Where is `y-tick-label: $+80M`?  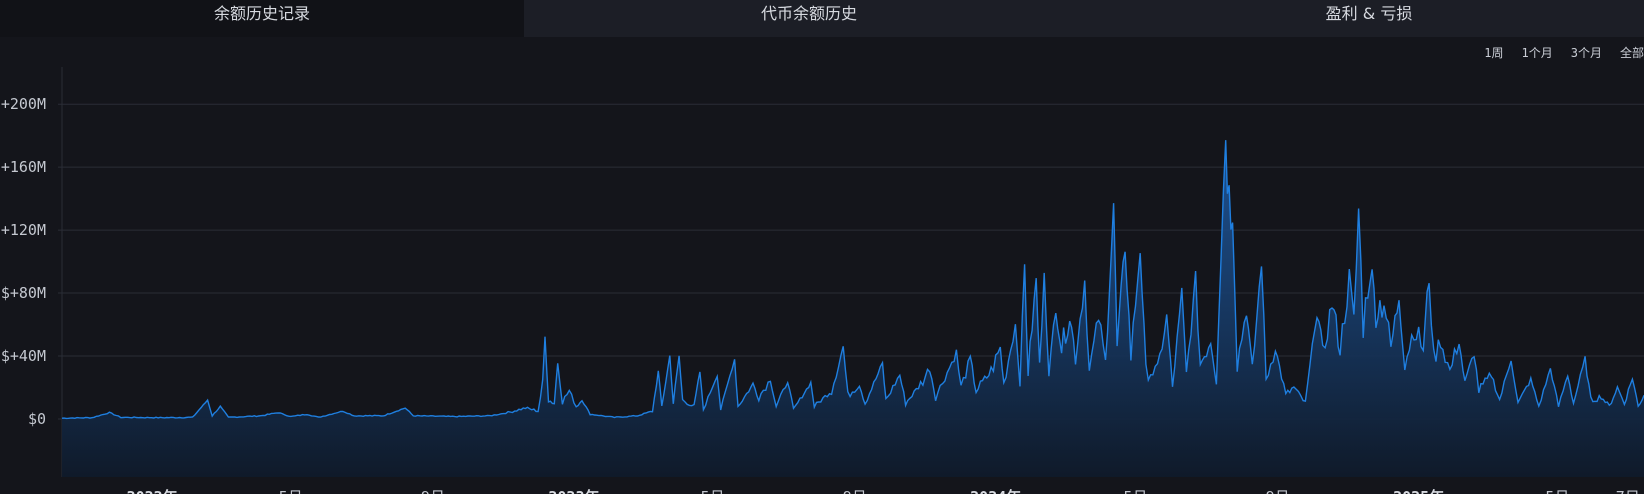
y-tick-label: $+80M is located at coordinates (23, 293).